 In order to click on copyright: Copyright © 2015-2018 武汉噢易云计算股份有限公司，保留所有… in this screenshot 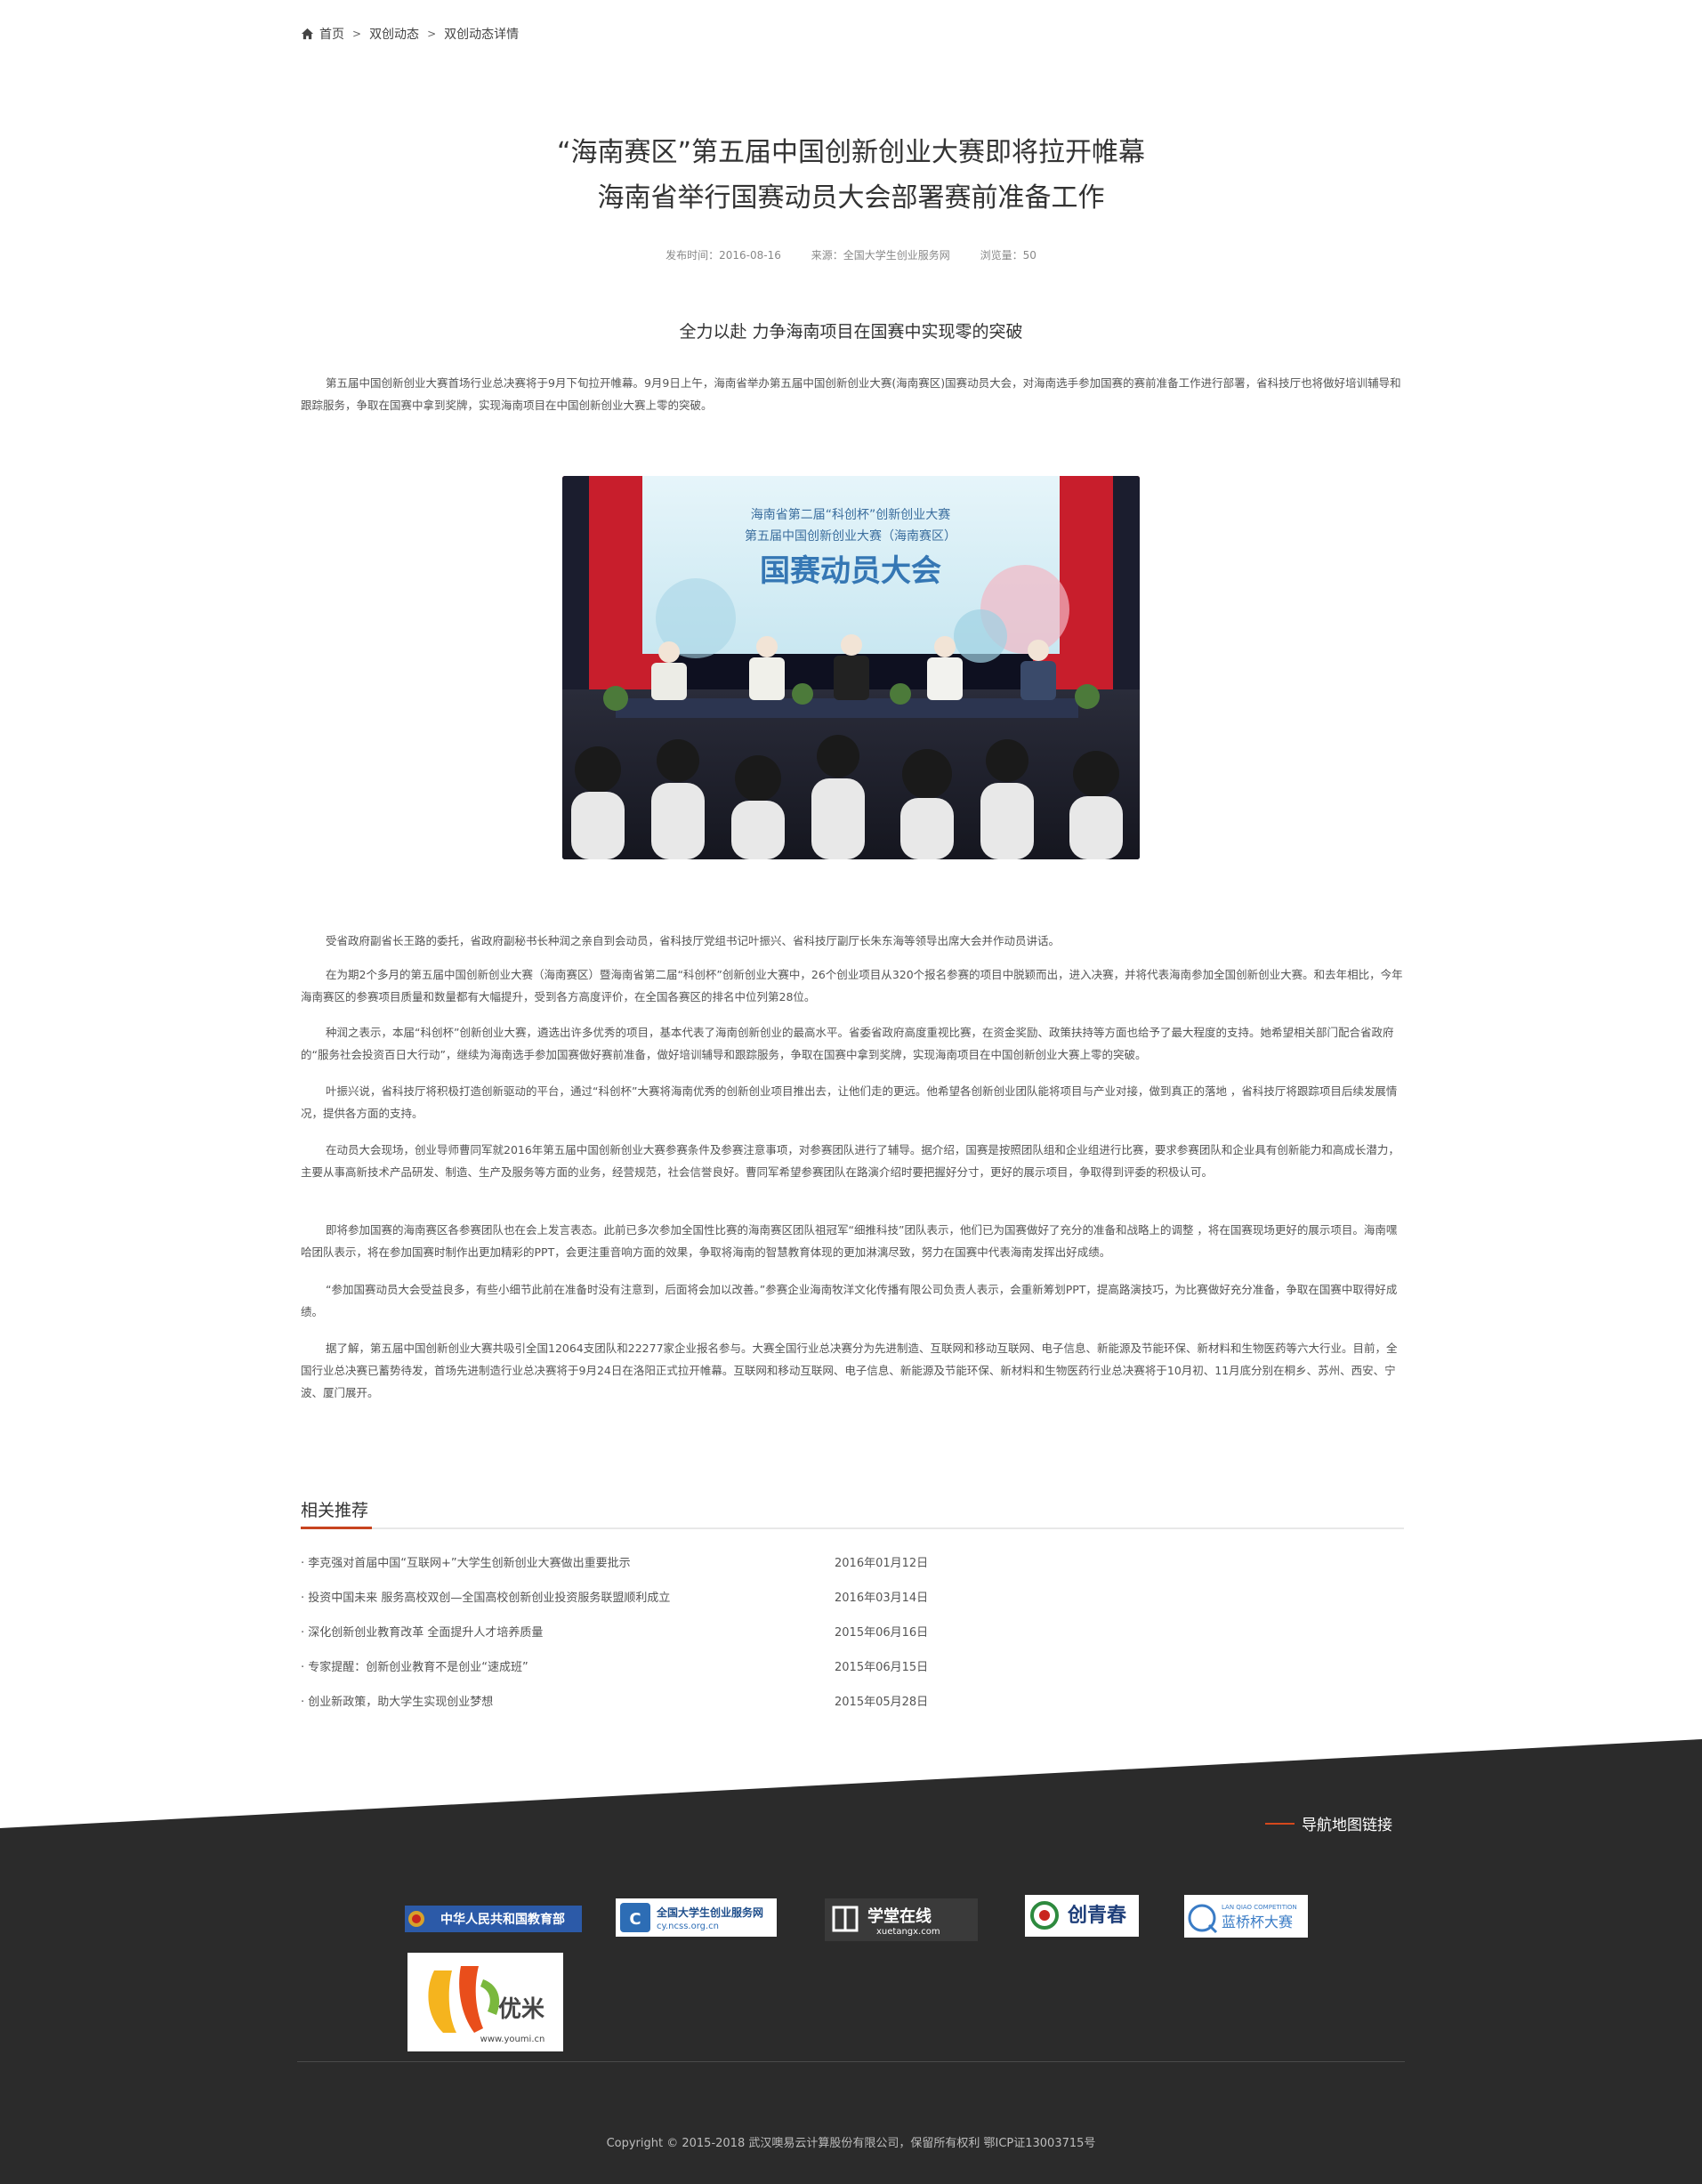, I will do `click(851, 2143)`.